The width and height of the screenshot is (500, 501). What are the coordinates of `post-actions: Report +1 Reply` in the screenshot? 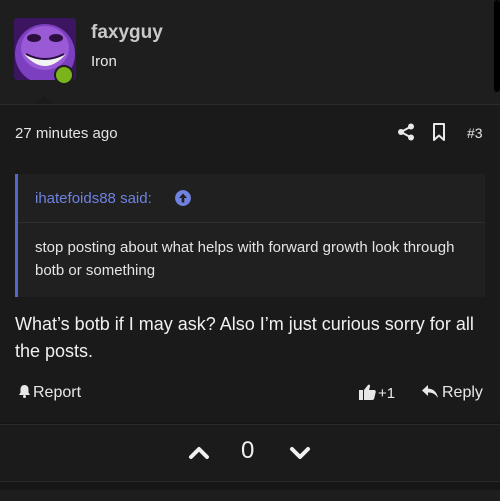 It's located at (250, 394).